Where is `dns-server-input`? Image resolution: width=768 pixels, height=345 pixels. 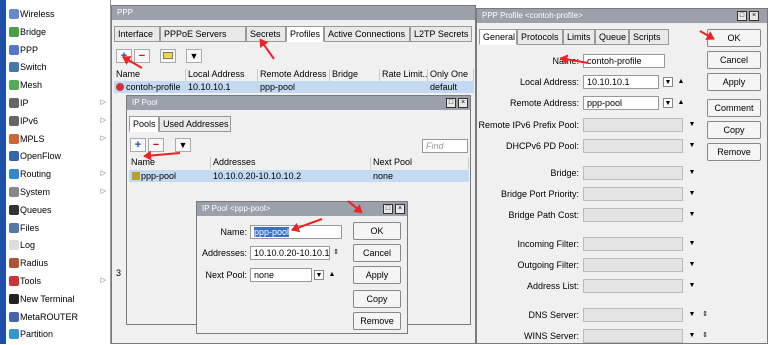 dns-server-input is located at coordinates (633, 315).